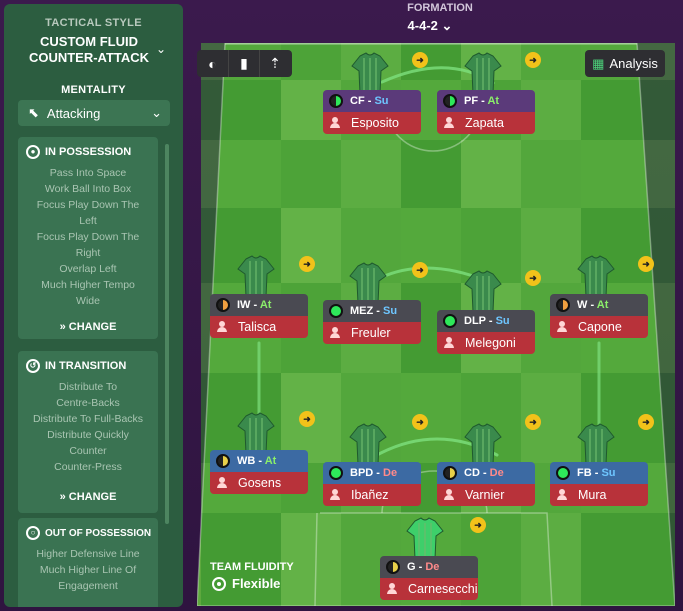  Describe the element at coordinates (88, 467) in the screenshot. I see `instruction-item: Counter-Press` at that location.